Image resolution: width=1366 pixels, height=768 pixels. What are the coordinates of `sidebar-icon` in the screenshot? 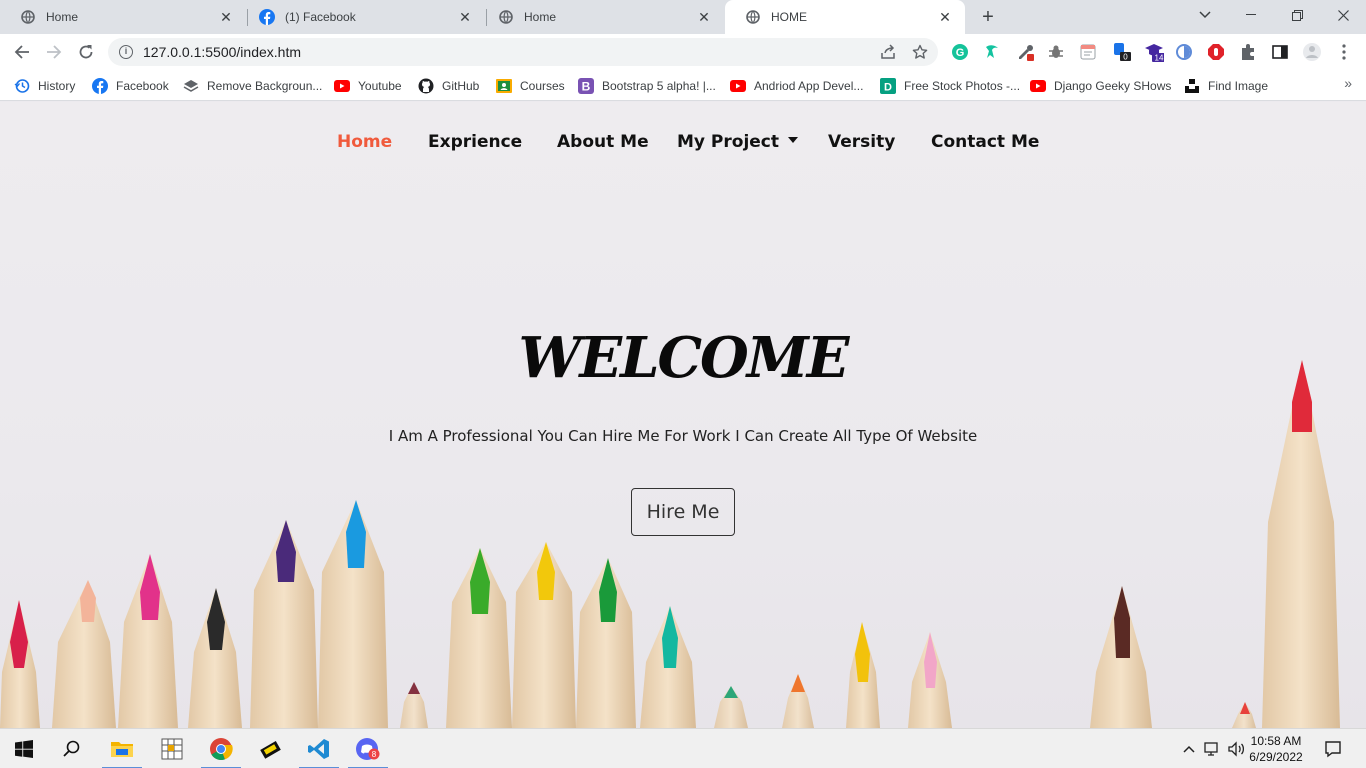 It's located at (1280, 52).